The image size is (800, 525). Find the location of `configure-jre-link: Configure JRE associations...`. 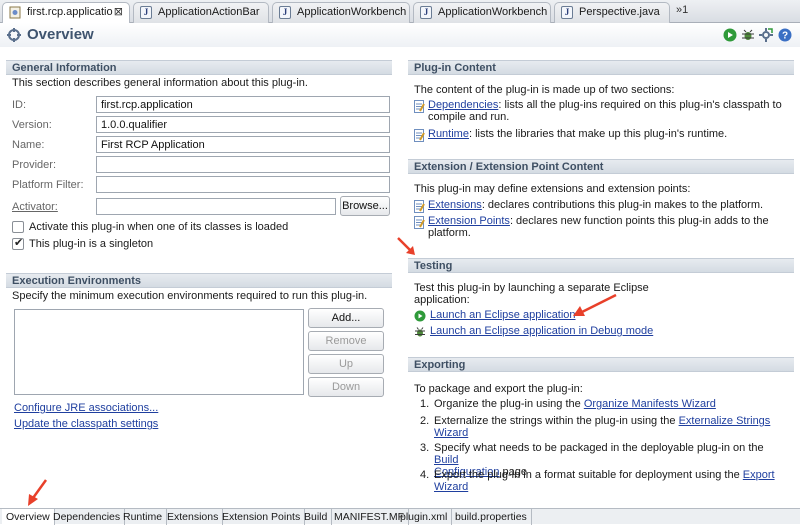

configure-jre-link: Configure JRE associations... is located at coordinates (86, 408).